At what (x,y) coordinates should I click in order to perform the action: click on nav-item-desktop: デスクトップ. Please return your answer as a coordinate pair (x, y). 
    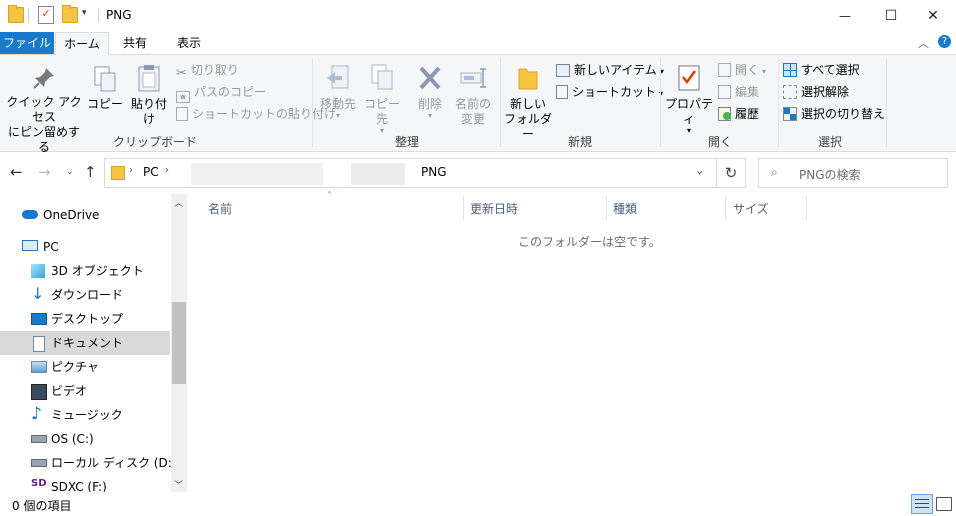
    Looking at the image, I should click on (85, 319).